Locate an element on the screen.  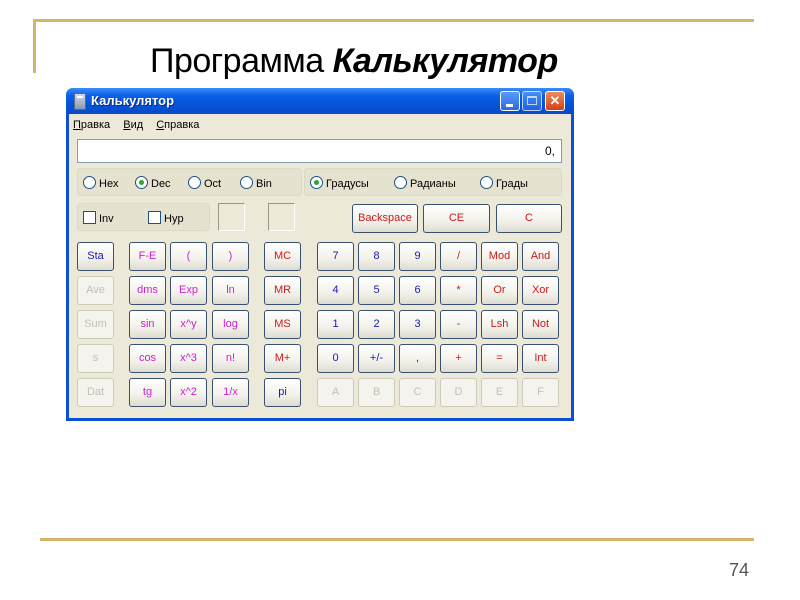
sci-button-1divx: 1/x is located at coordinates (230, 392).